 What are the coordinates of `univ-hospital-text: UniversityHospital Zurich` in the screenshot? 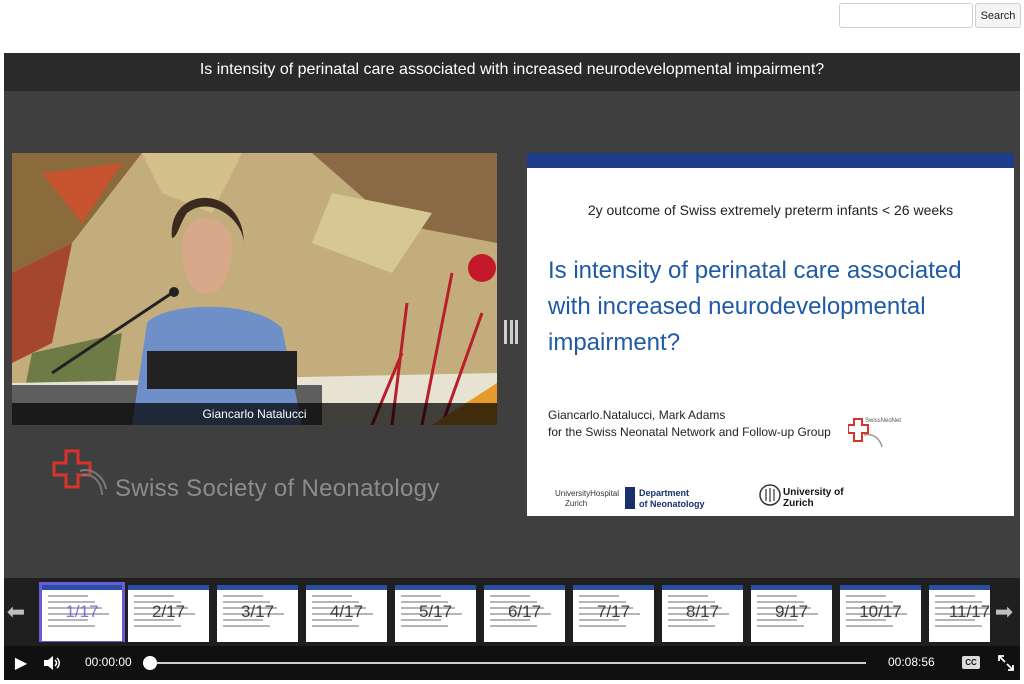 It's located at (587, 498).